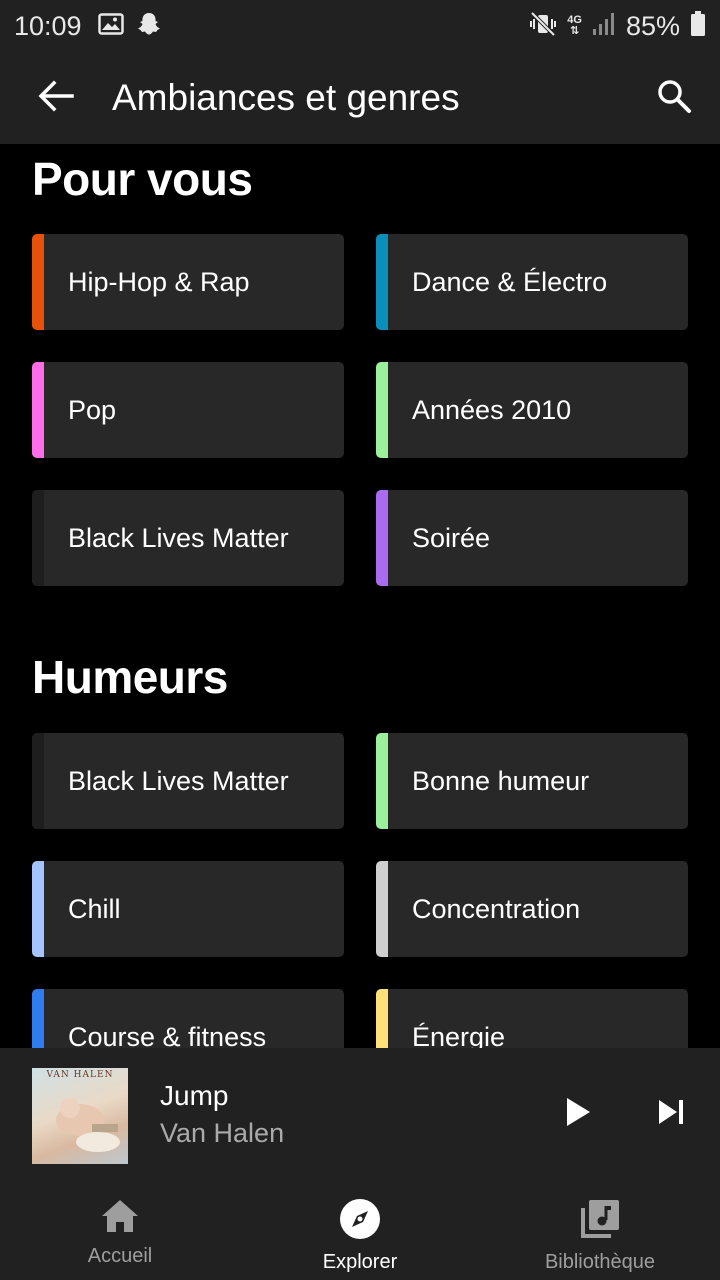 Image resolution: width=720 pixels, height=1280 pixels. What do you see at coordinates (492, 409) in the screenshot?
I see `tile-label: Années 2010` at bounding box center [492, 409].